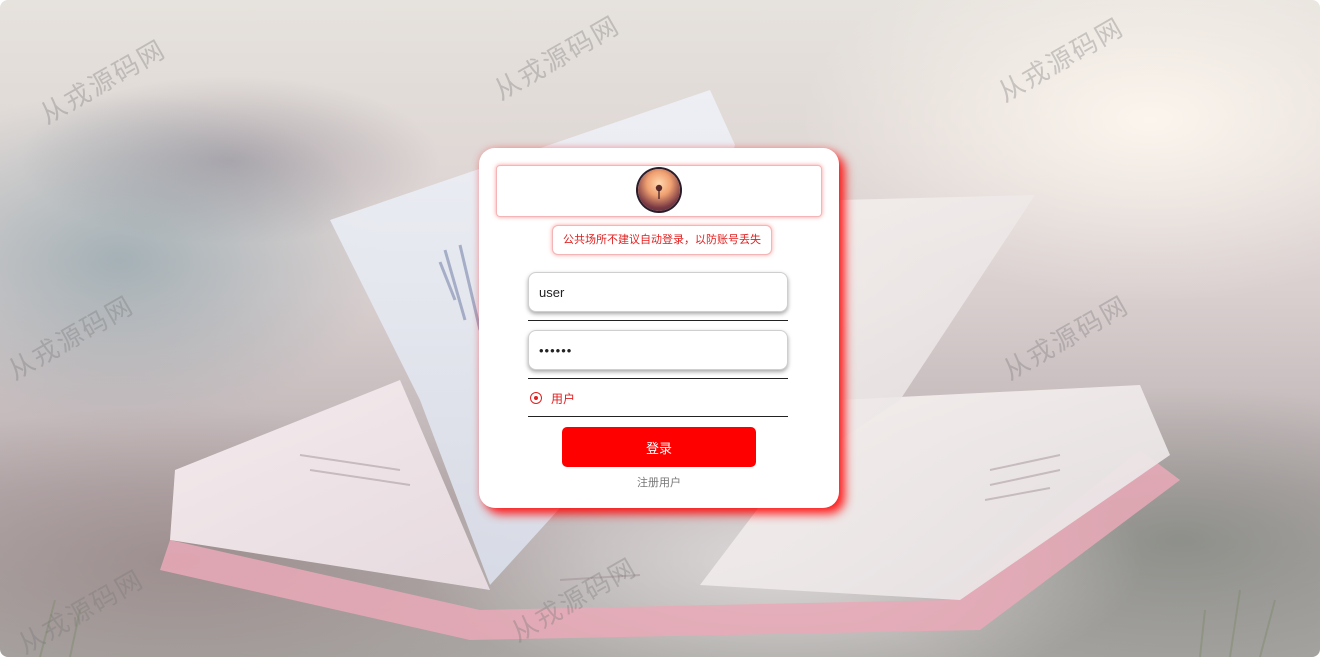 The width and height of the screenshot is (1320, 657). I want to click on avatar-image-icon, so click(659, 191).